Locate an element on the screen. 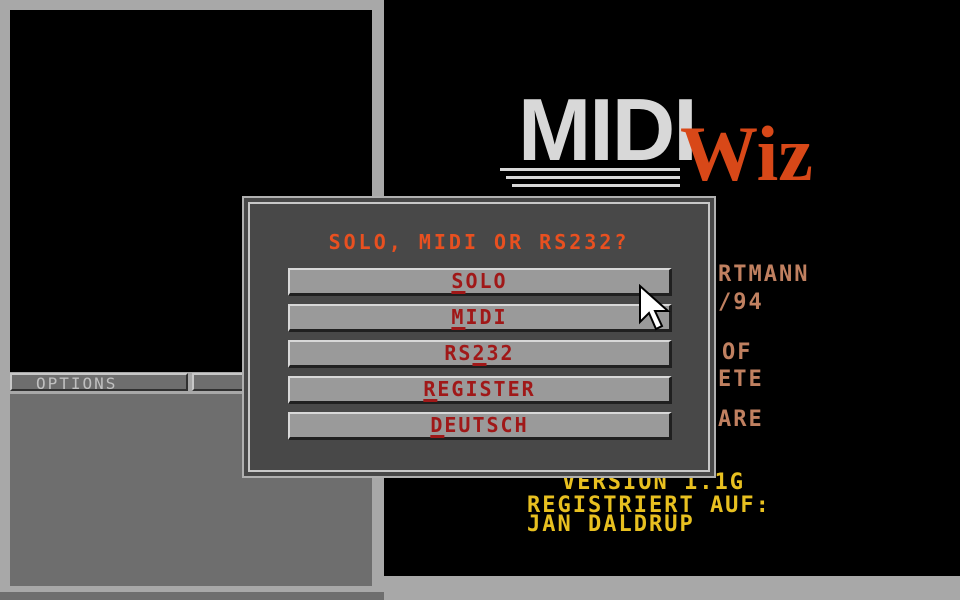 This screenshot has width=960, height=600. rs232-button-hotkey: 2 is located at coordinates (479, 353).